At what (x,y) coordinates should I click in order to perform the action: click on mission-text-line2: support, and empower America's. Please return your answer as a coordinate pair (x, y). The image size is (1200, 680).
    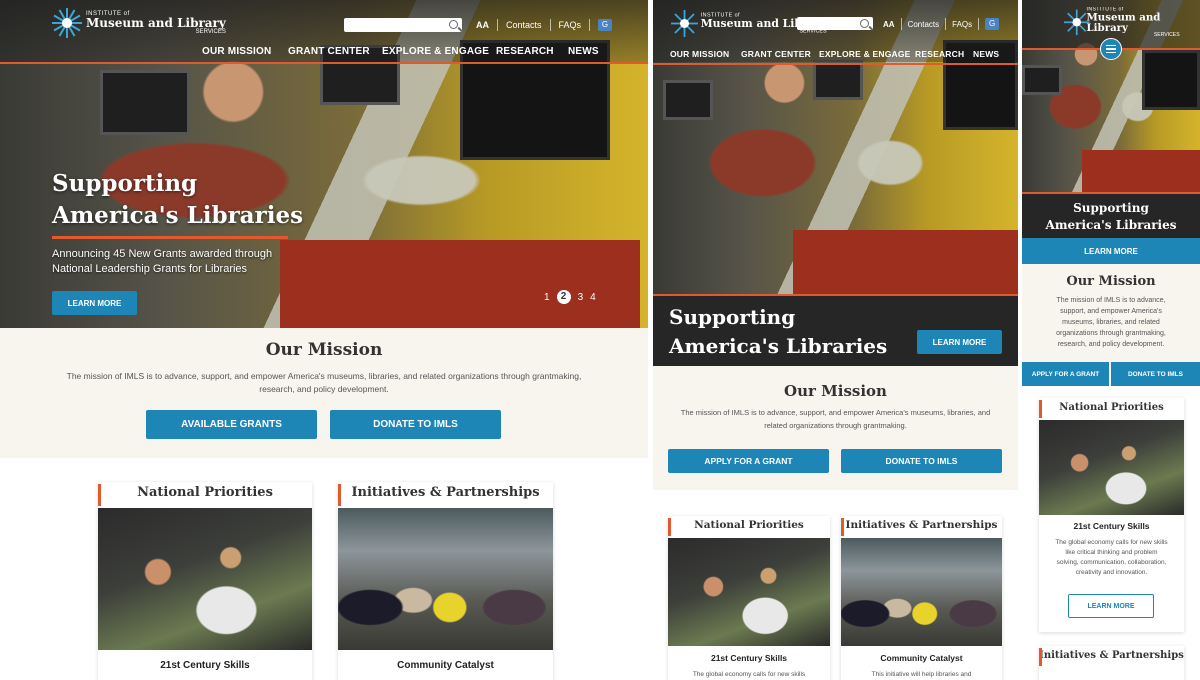
    Looking at the image, I should click on (1111, 311).